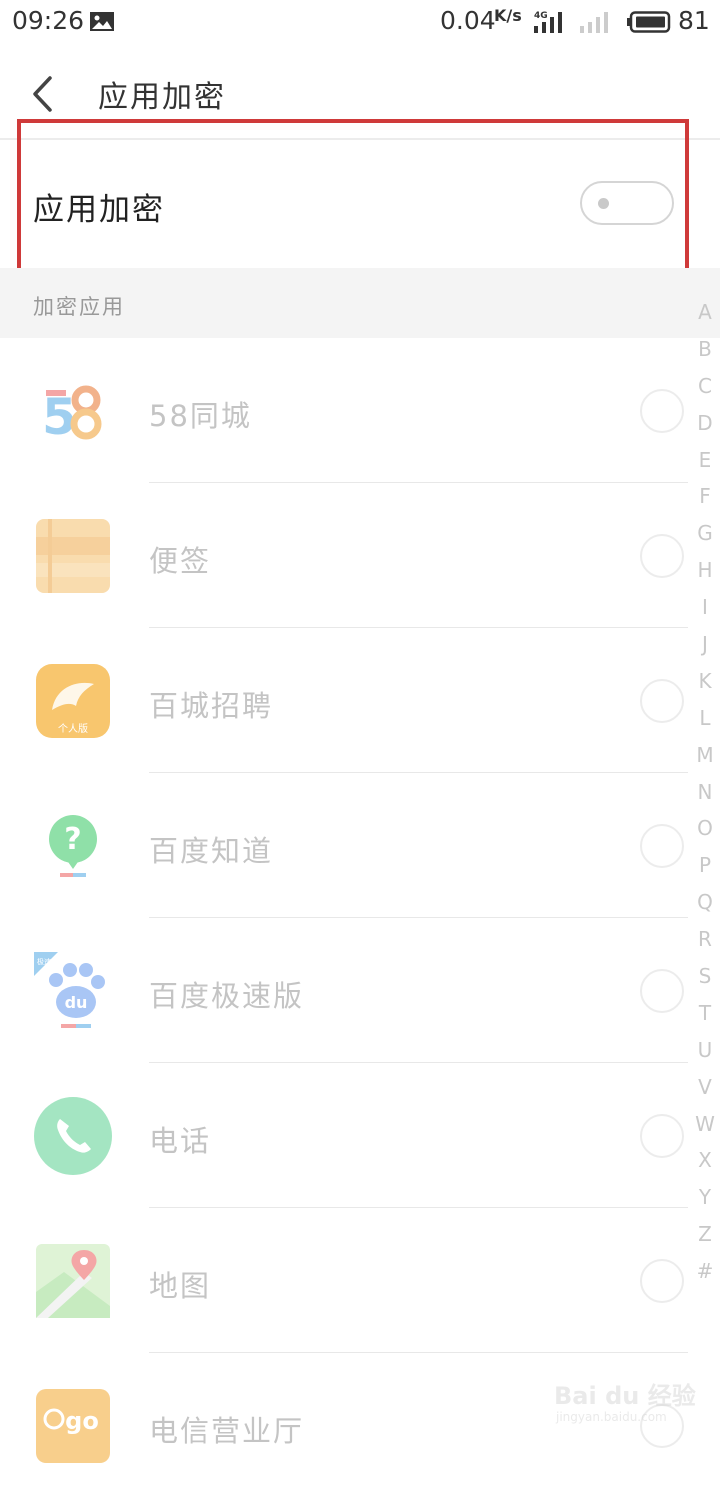  Describe the element at coordinates (211, 851) in the screenshot. I see `app-name: 百度知道` at that location.